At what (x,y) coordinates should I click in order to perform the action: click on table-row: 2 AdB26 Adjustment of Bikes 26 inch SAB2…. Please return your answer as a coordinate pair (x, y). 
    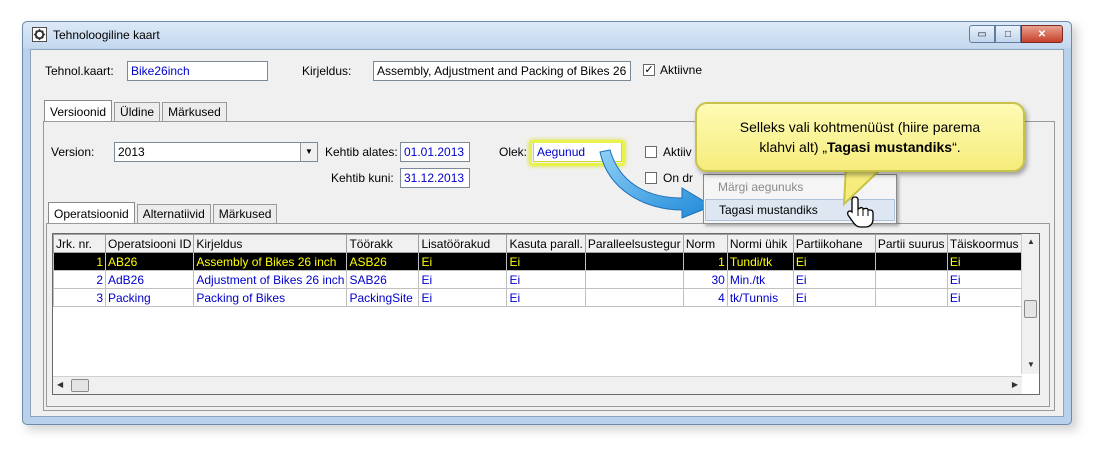
    Looking at the image, I should click on (540, 279).